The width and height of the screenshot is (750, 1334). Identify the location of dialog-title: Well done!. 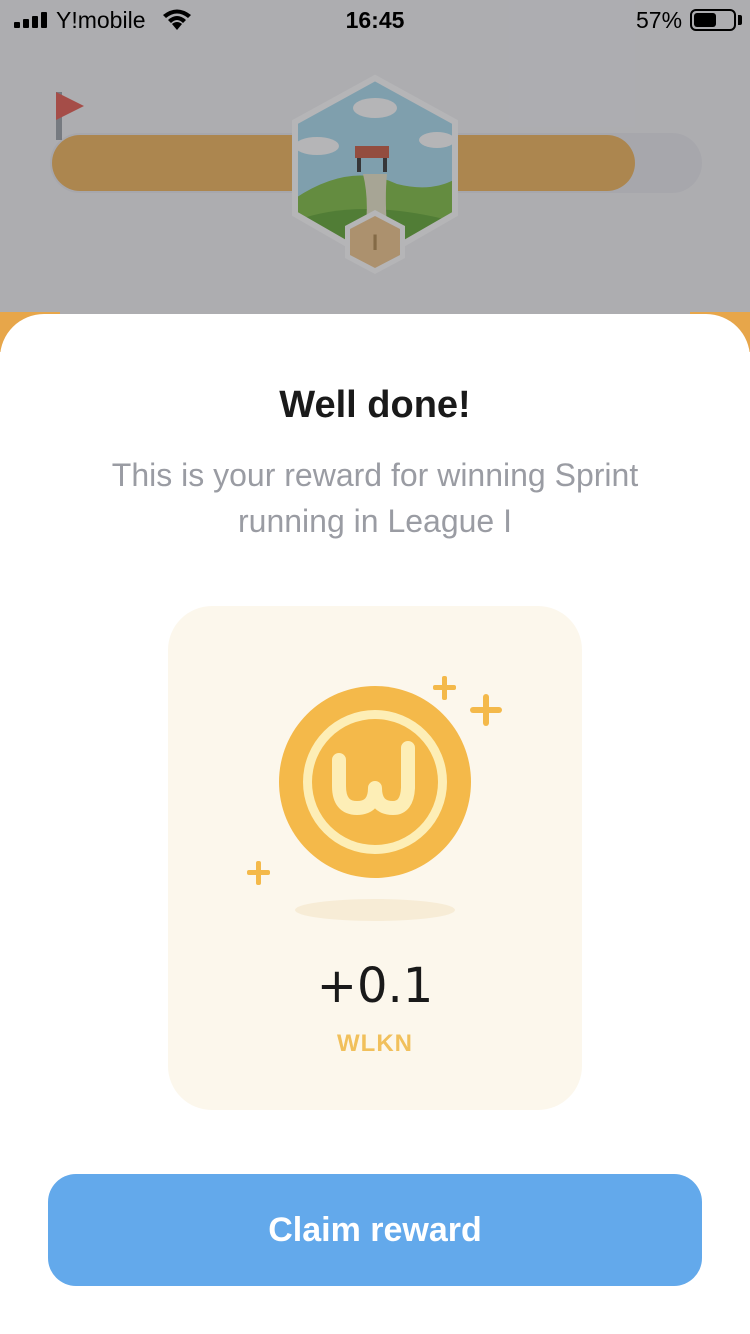
(375, 405).